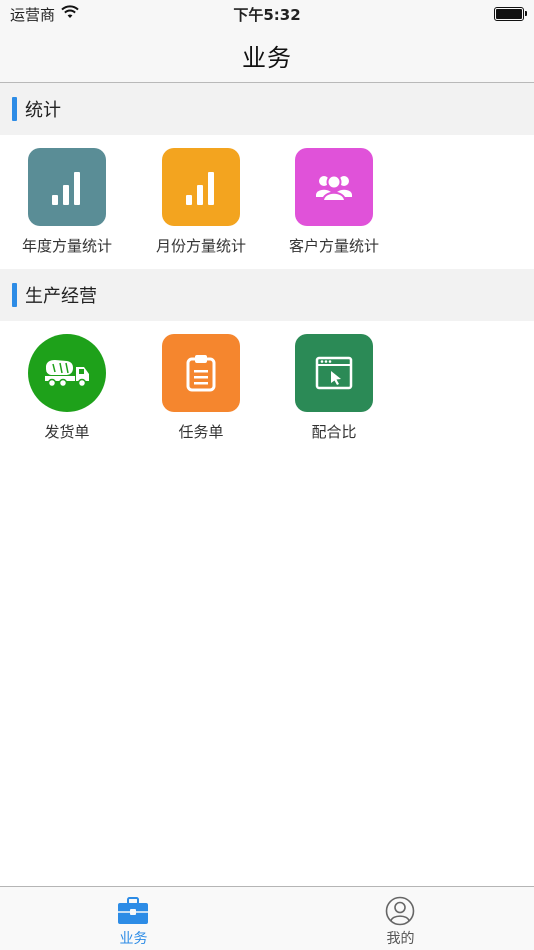 This screenshot has width=534, height=950. What do you see at coordinates (267, 295) in the screenshot?
I see `section-header-production: 生产经营` at bounding box center [267, 295].